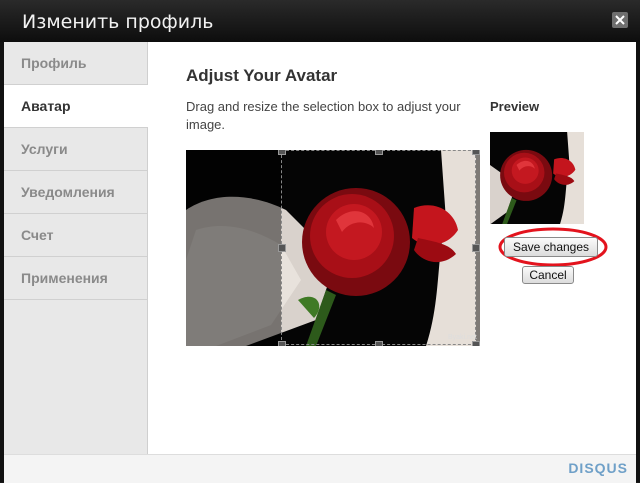 The width and height of the screenshot is (640, 483). I want to click on resize-handle-sw, so click(282, 343).